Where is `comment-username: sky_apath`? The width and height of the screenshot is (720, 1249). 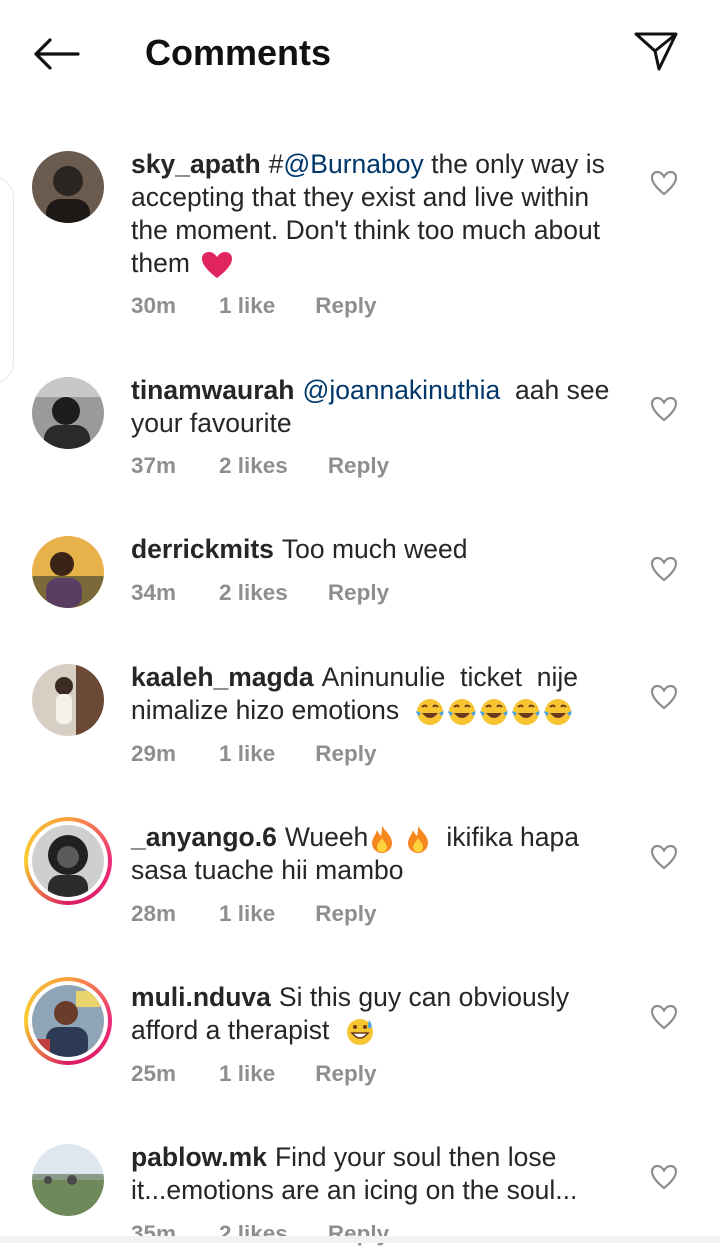 comment-username: sky_apath is located at coordinates (196, 164).